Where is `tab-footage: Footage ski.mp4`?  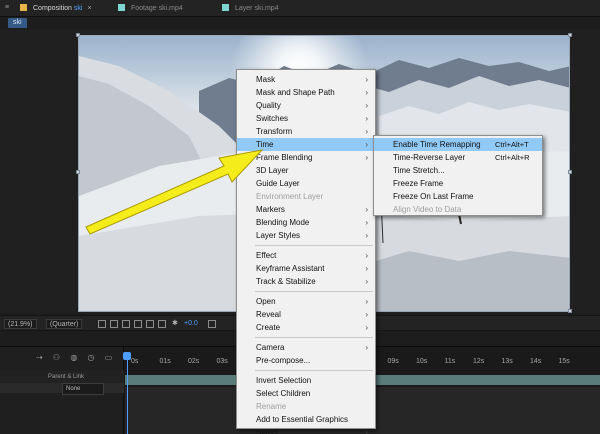 tab-footage: Footage ski.mp4 is located at coordinates (150, 8).